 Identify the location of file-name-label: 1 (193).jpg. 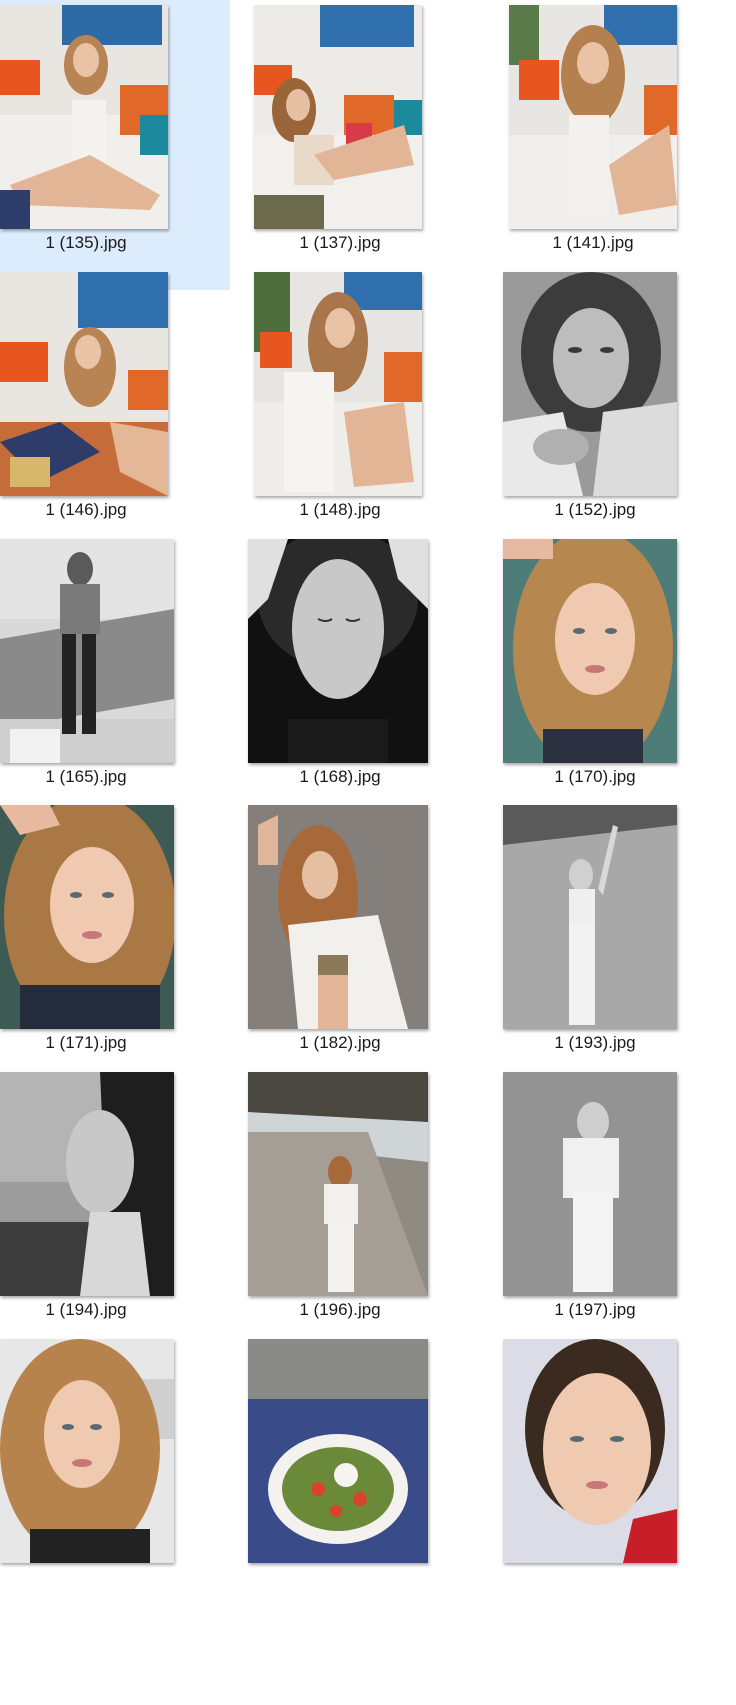
(595, 1042).